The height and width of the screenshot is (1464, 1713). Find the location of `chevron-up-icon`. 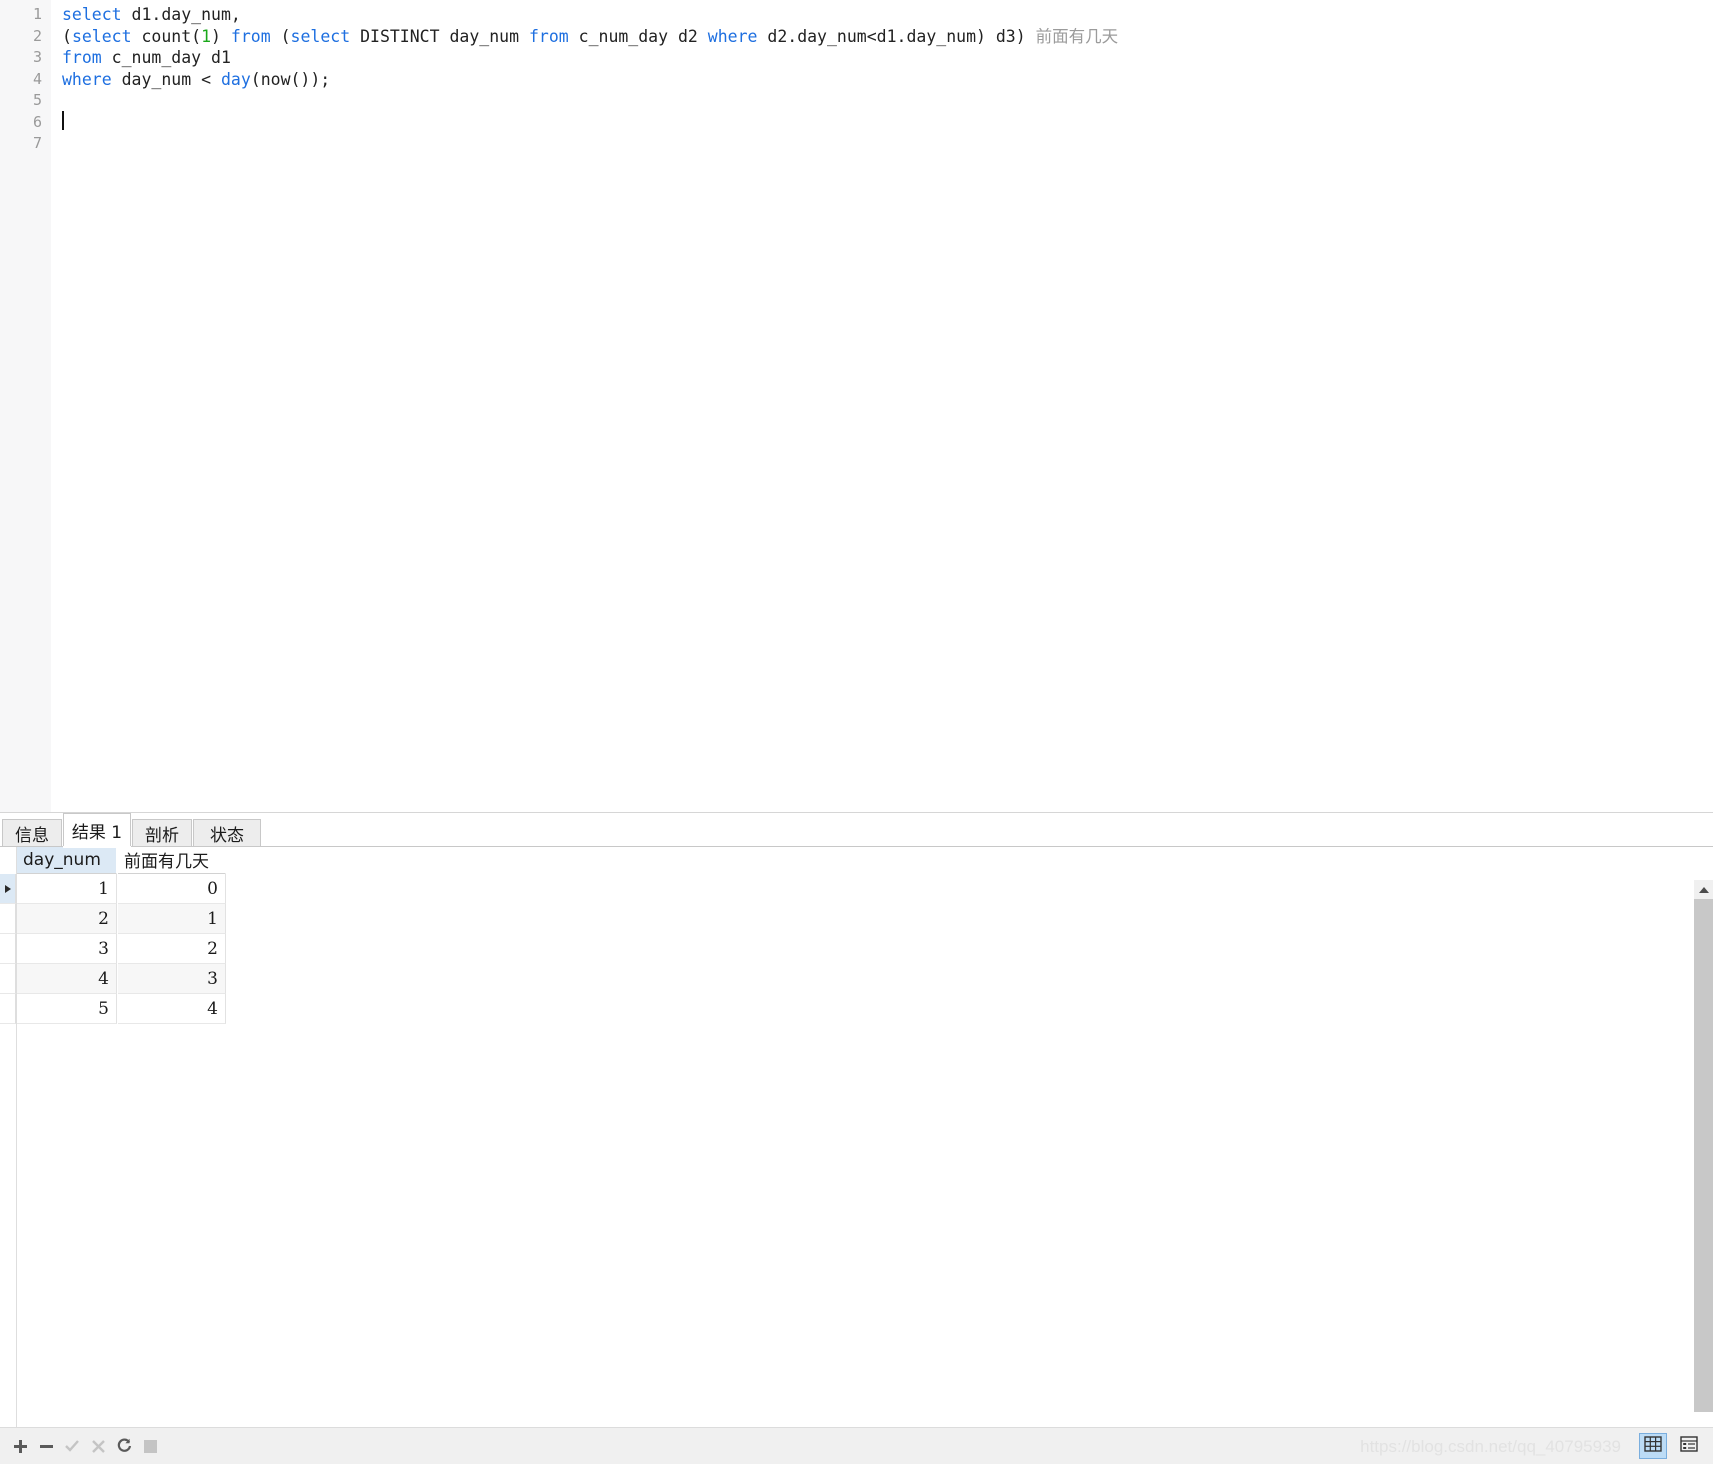

chevron-up-icon is located at coordinates (1703, 889).